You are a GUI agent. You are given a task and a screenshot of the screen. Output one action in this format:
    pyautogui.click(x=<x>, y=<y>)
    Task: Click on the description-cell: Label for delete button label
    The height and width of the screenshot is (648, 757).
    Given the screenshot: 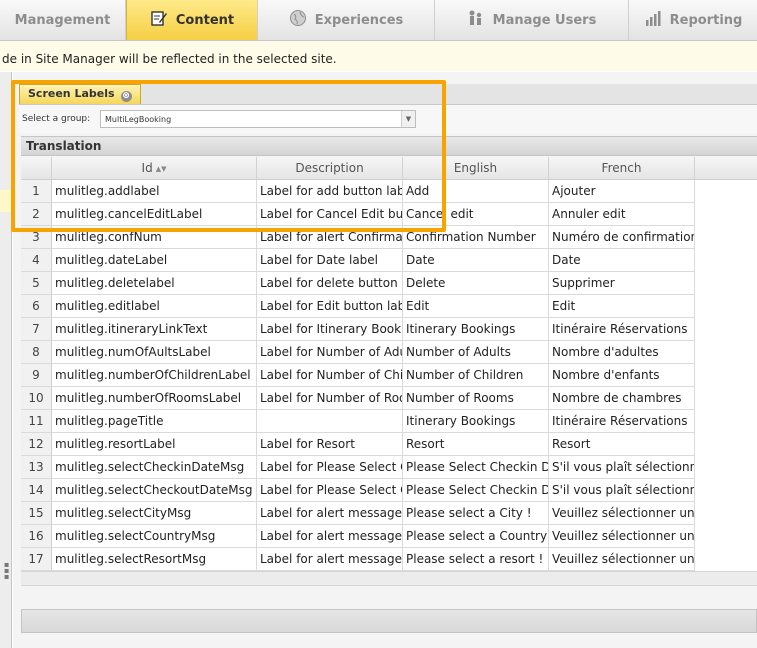 What is the action you would take?
    pyautogui.click(x=330, y=283)
    